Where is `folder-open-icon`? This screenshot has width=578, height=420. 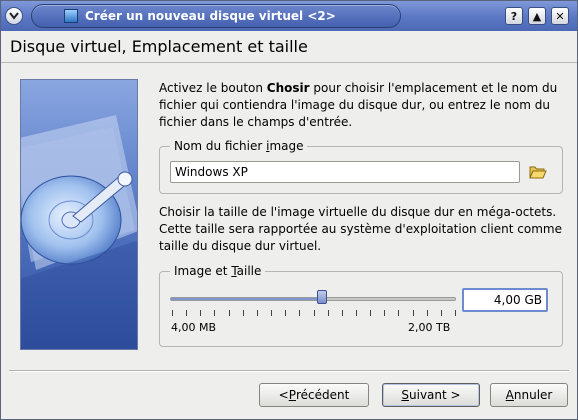 folder-open-icon is located at coordinates (538, 172).